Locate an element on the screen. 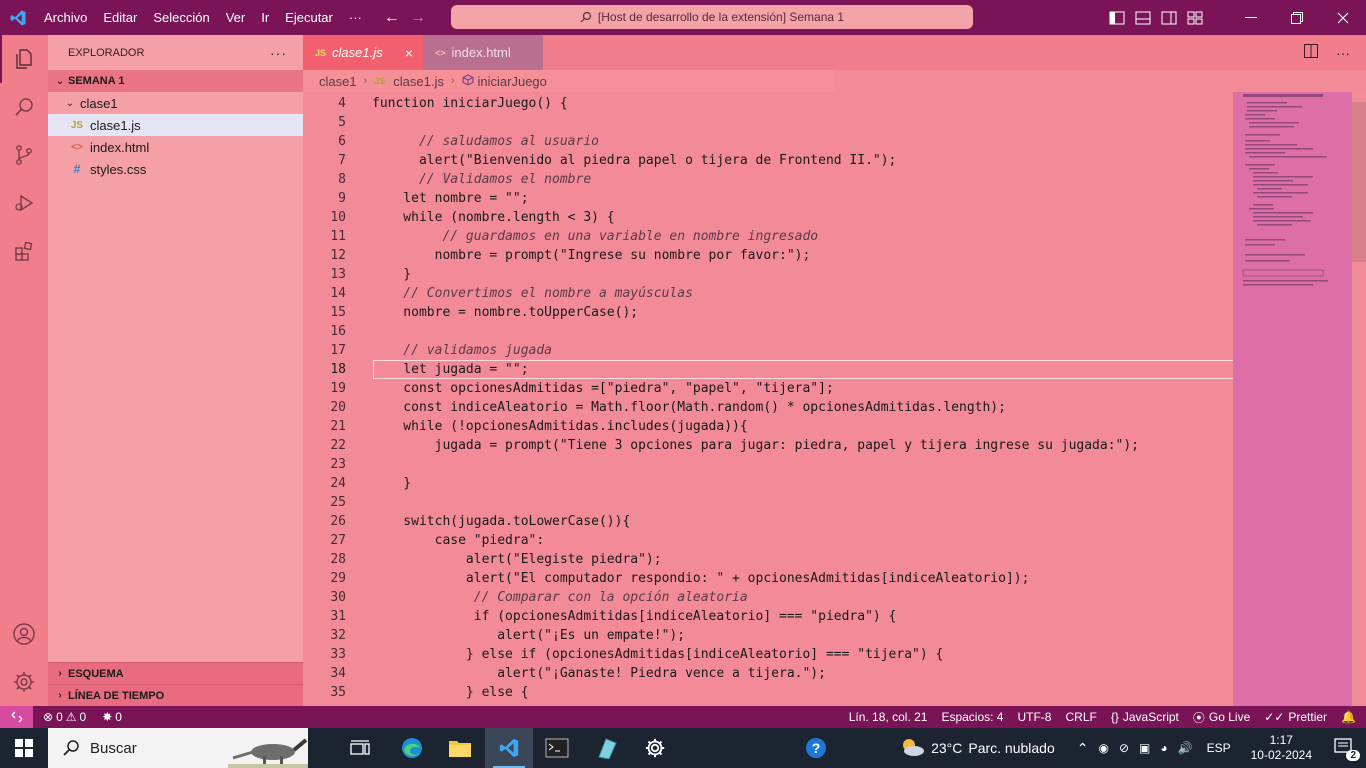 The image size is (1366, 768). back-arrow-icon: ← is located at coordinates (392, 18).